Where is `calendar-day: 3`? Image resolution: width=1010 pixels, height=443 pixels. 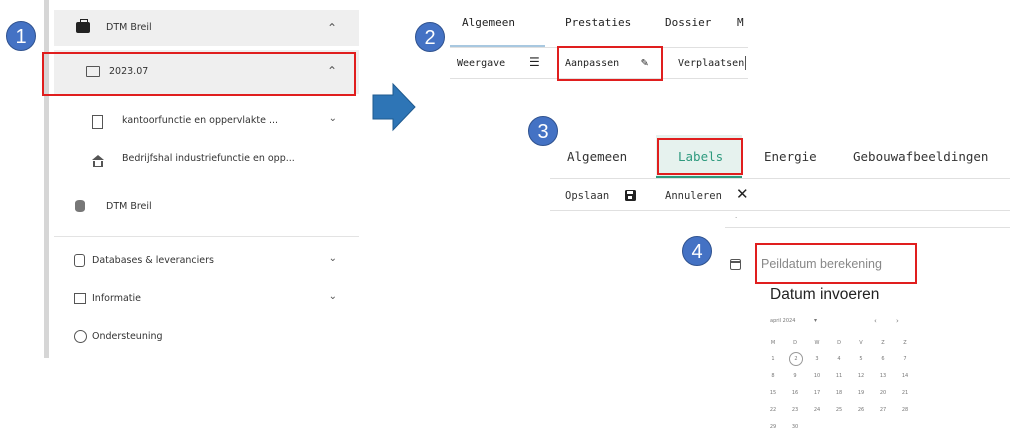
calendar-day: 3 is located at coordinates (817, 359).